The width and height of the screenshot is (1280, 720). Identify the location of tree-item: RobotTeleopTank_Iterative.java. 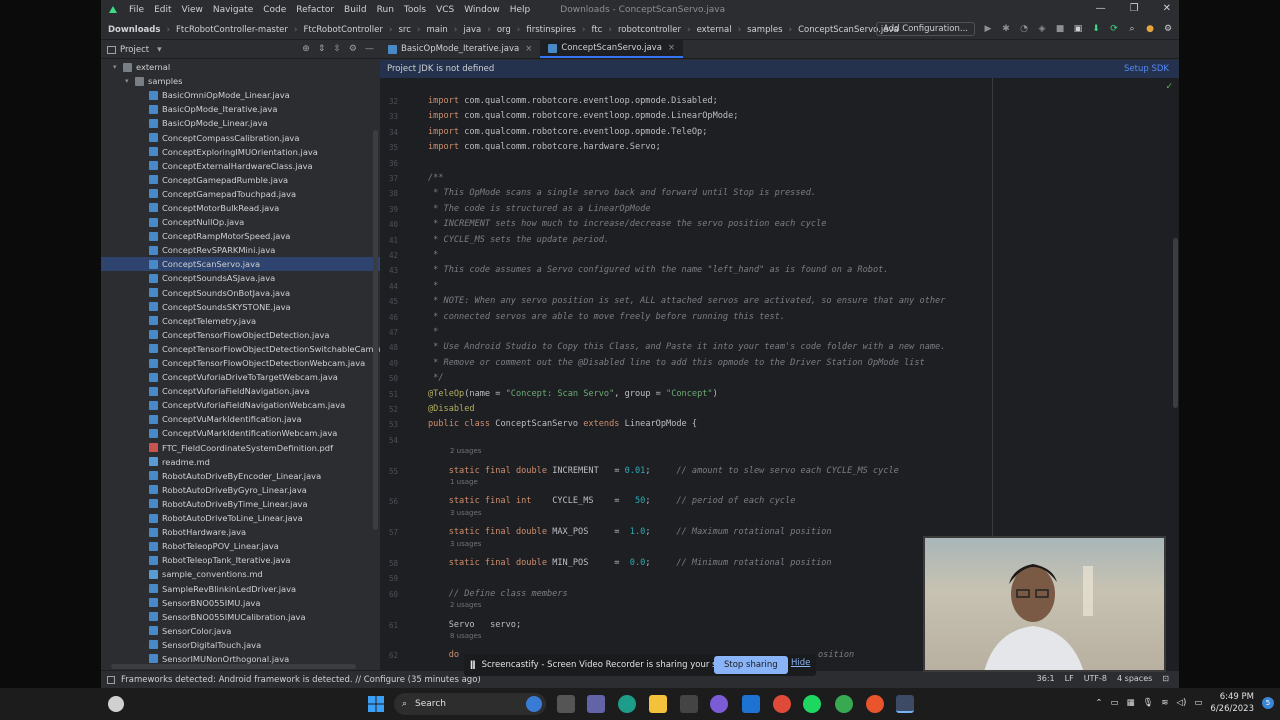
(240, 560).